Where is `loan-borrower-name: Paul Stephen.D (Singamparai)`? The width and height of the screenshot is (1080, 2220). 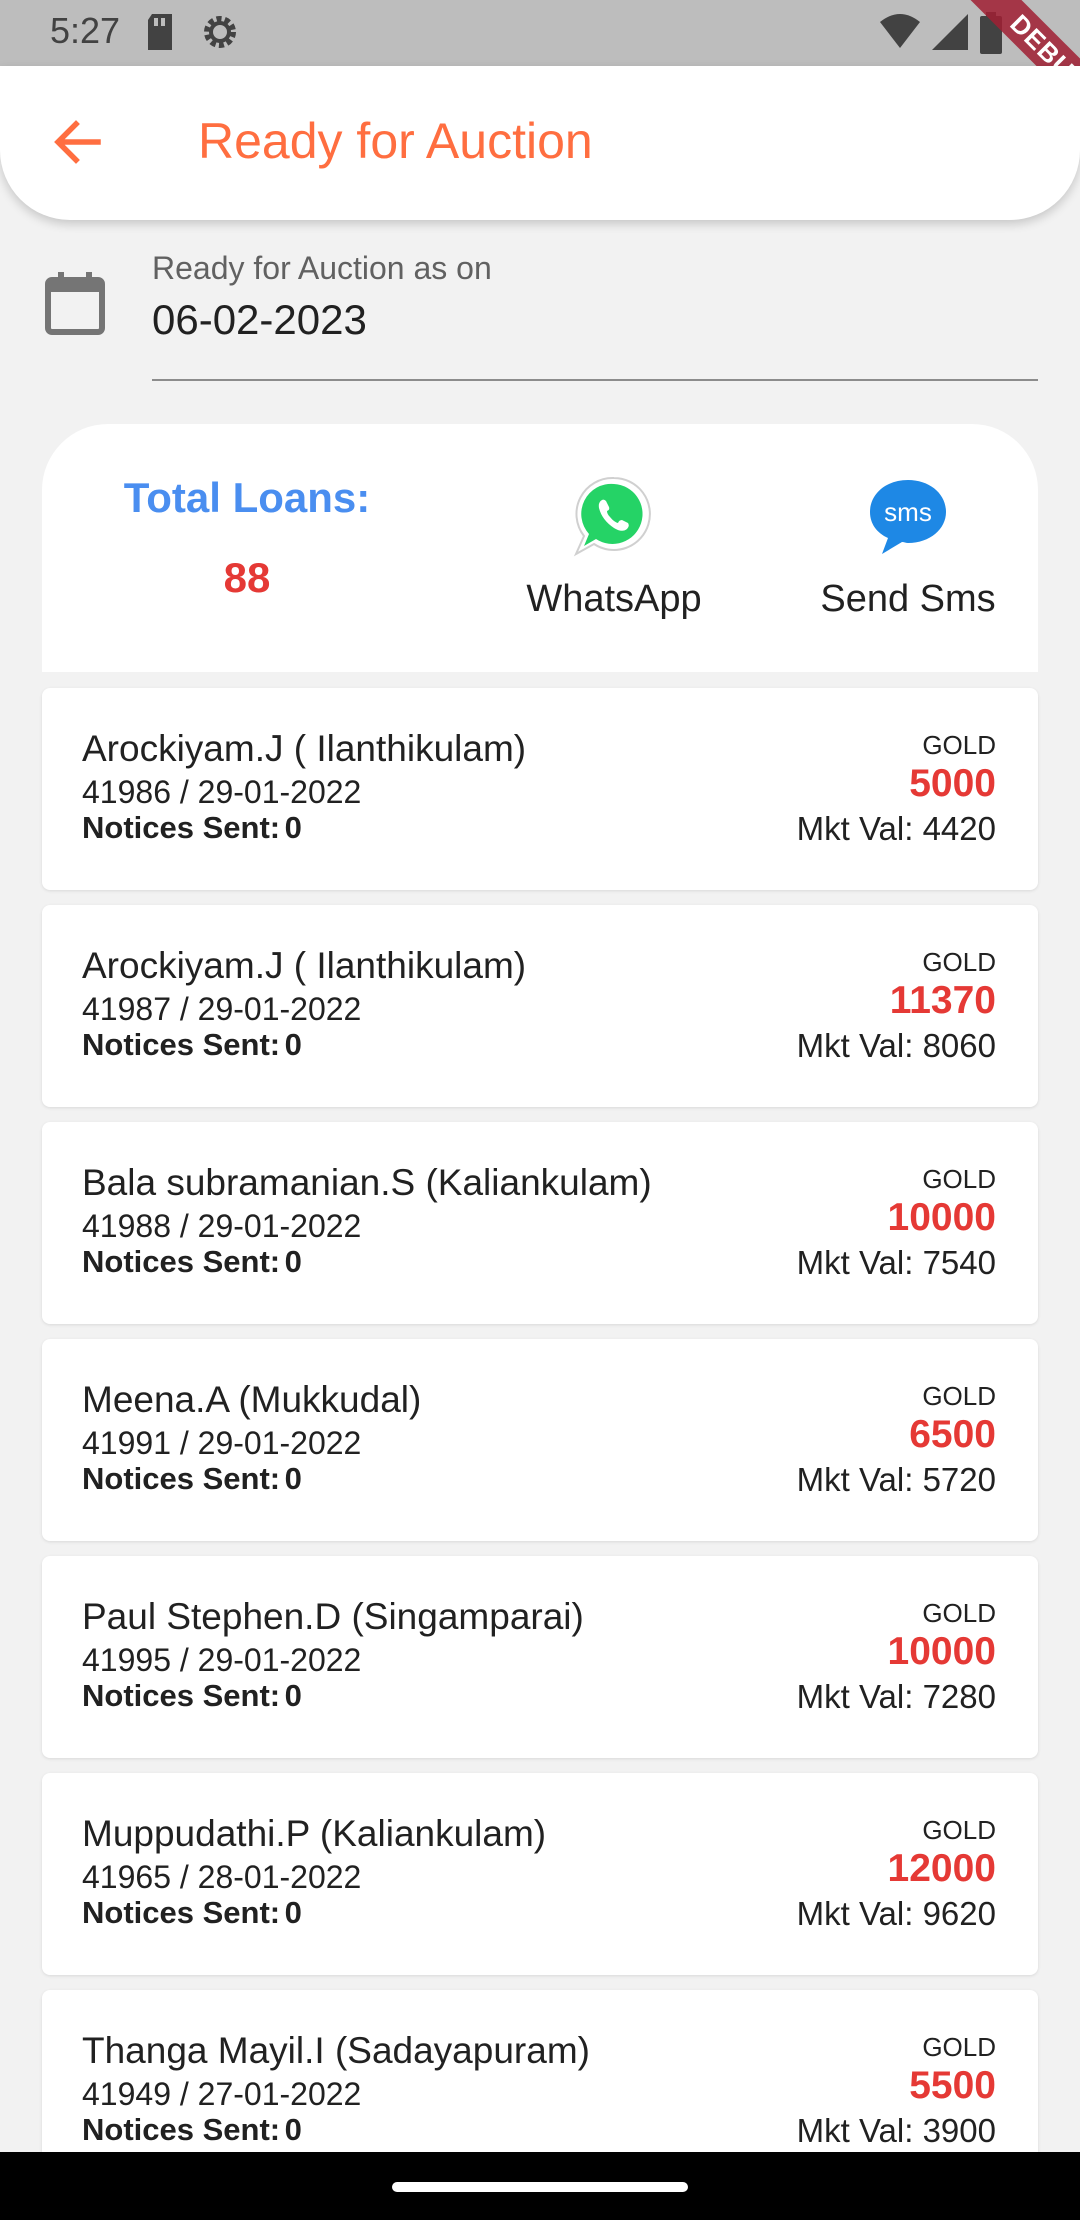 loan-borrower-name: Paul Stephen.D (Singamparai) is located at coordinates (333, 1616).